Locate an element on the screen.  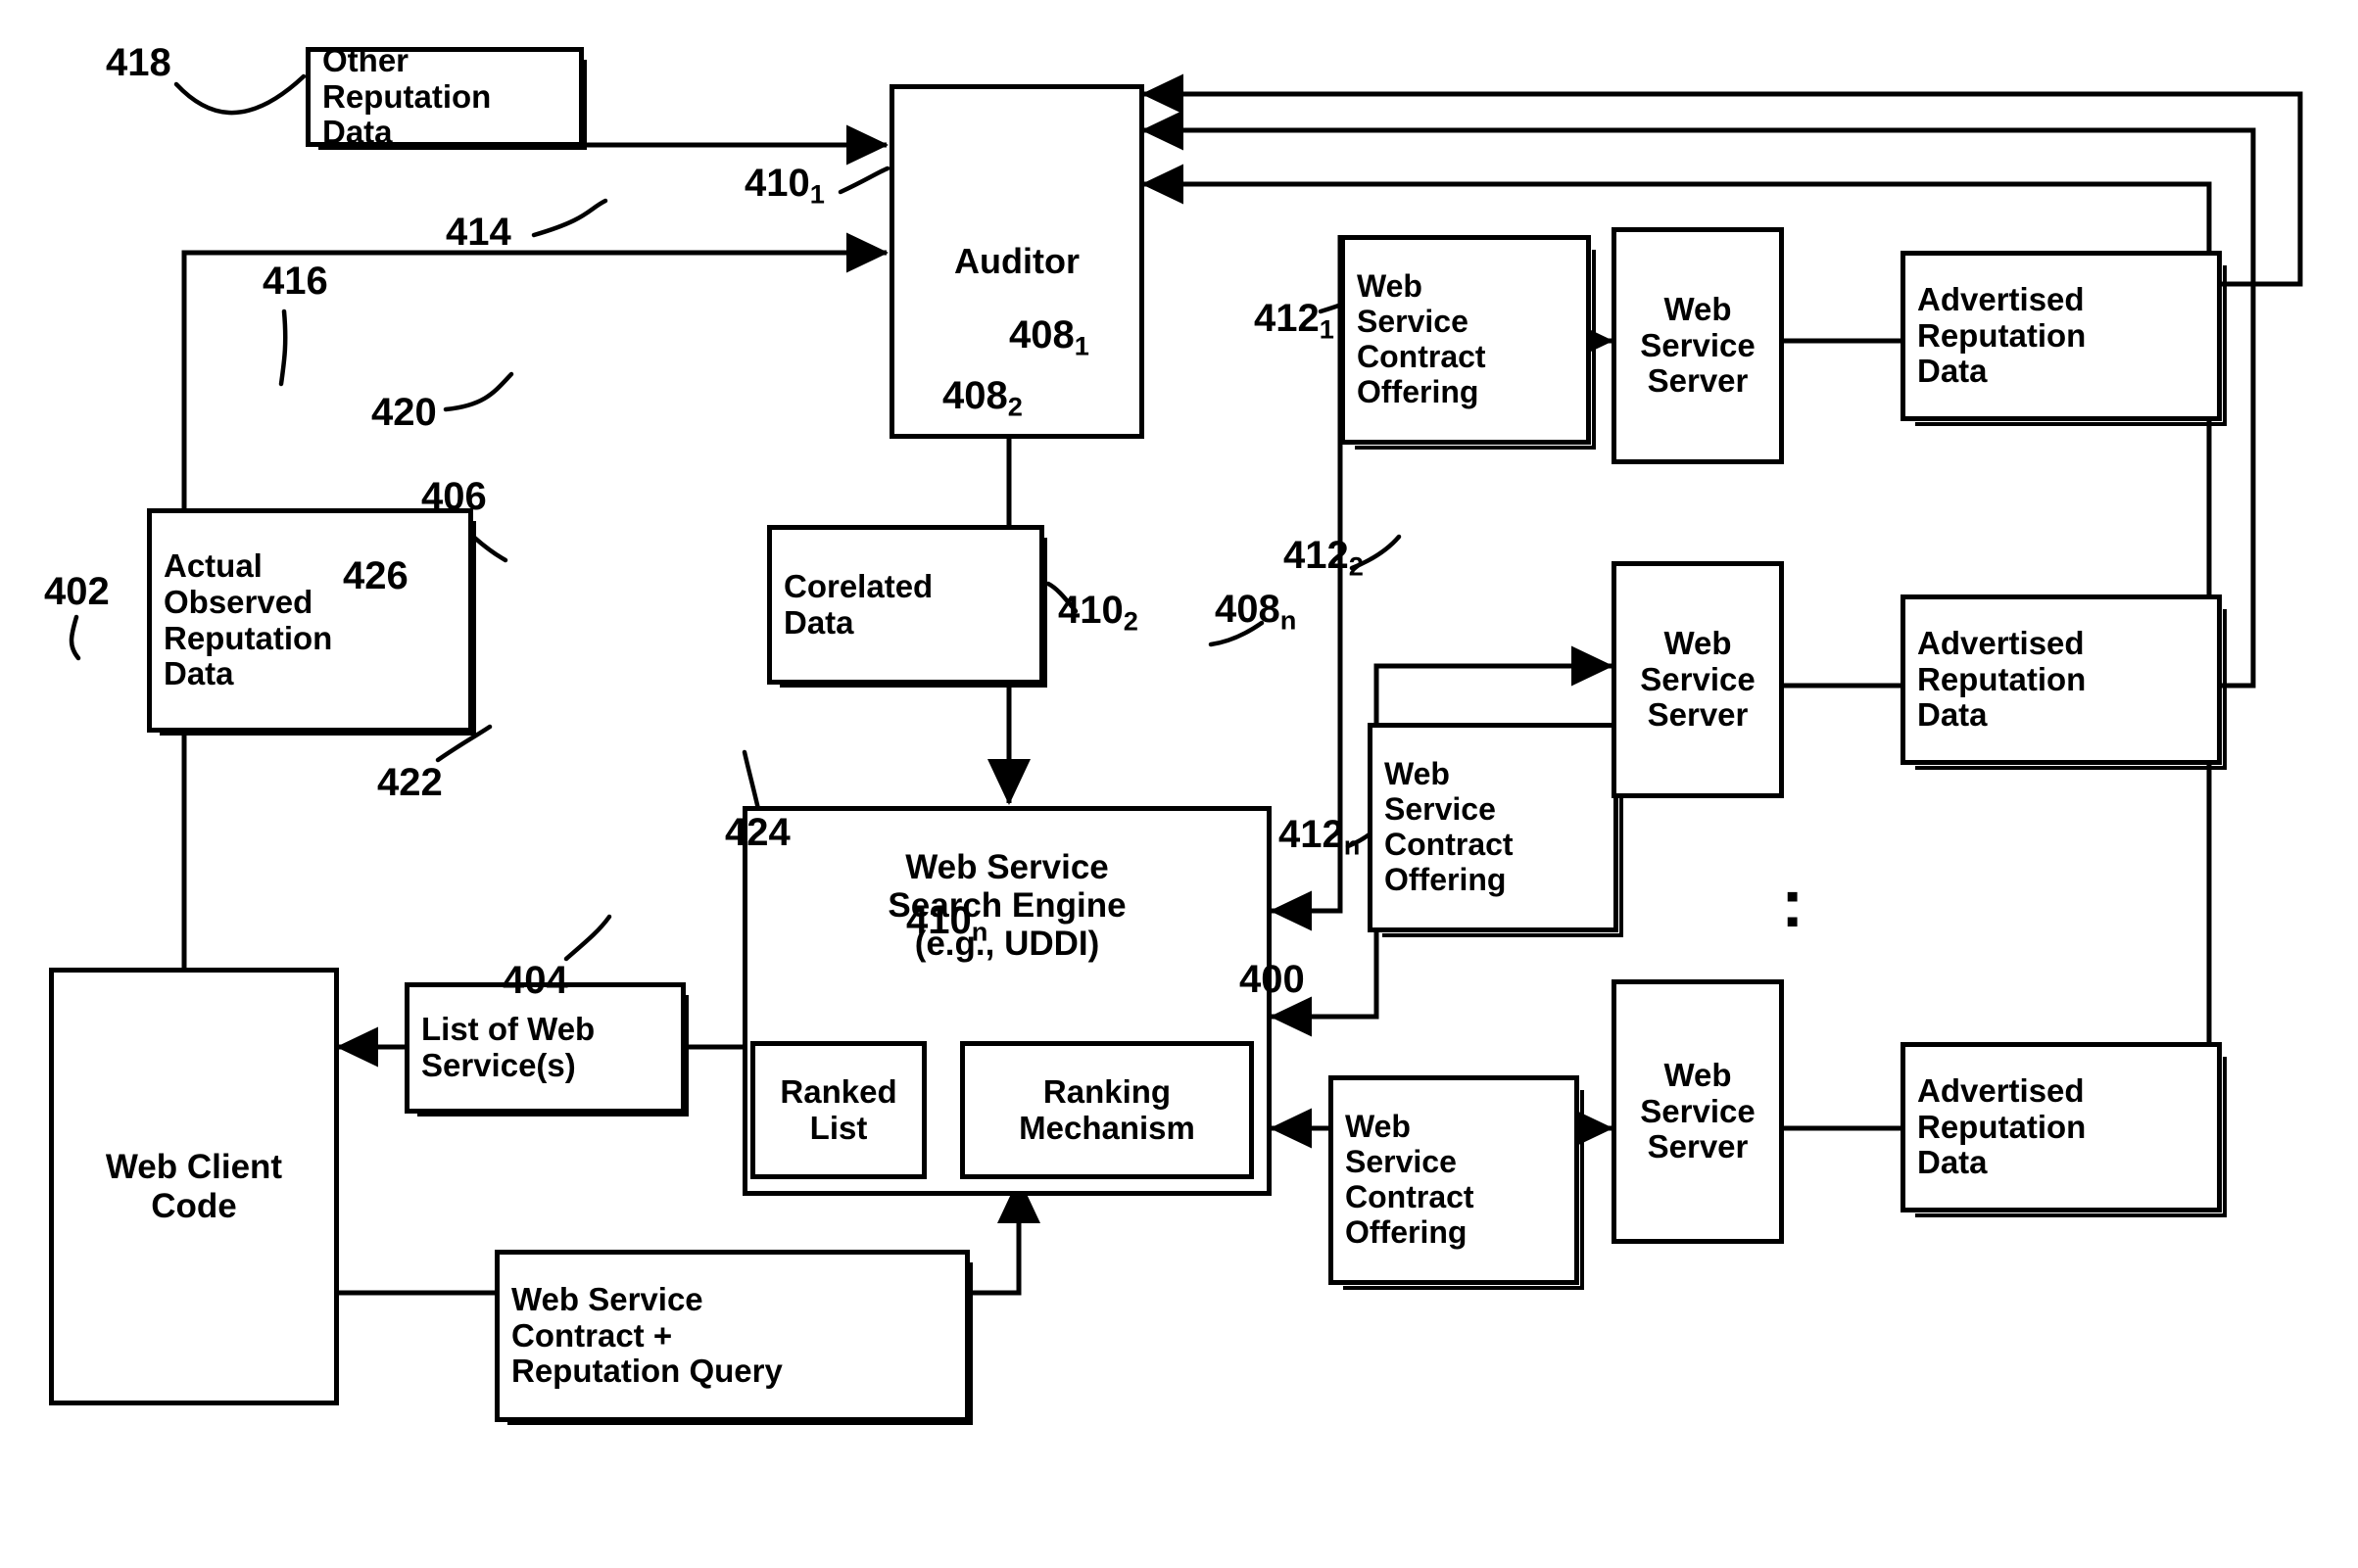
wire-query-to-ranking is located at coordinates (1005, 1236).